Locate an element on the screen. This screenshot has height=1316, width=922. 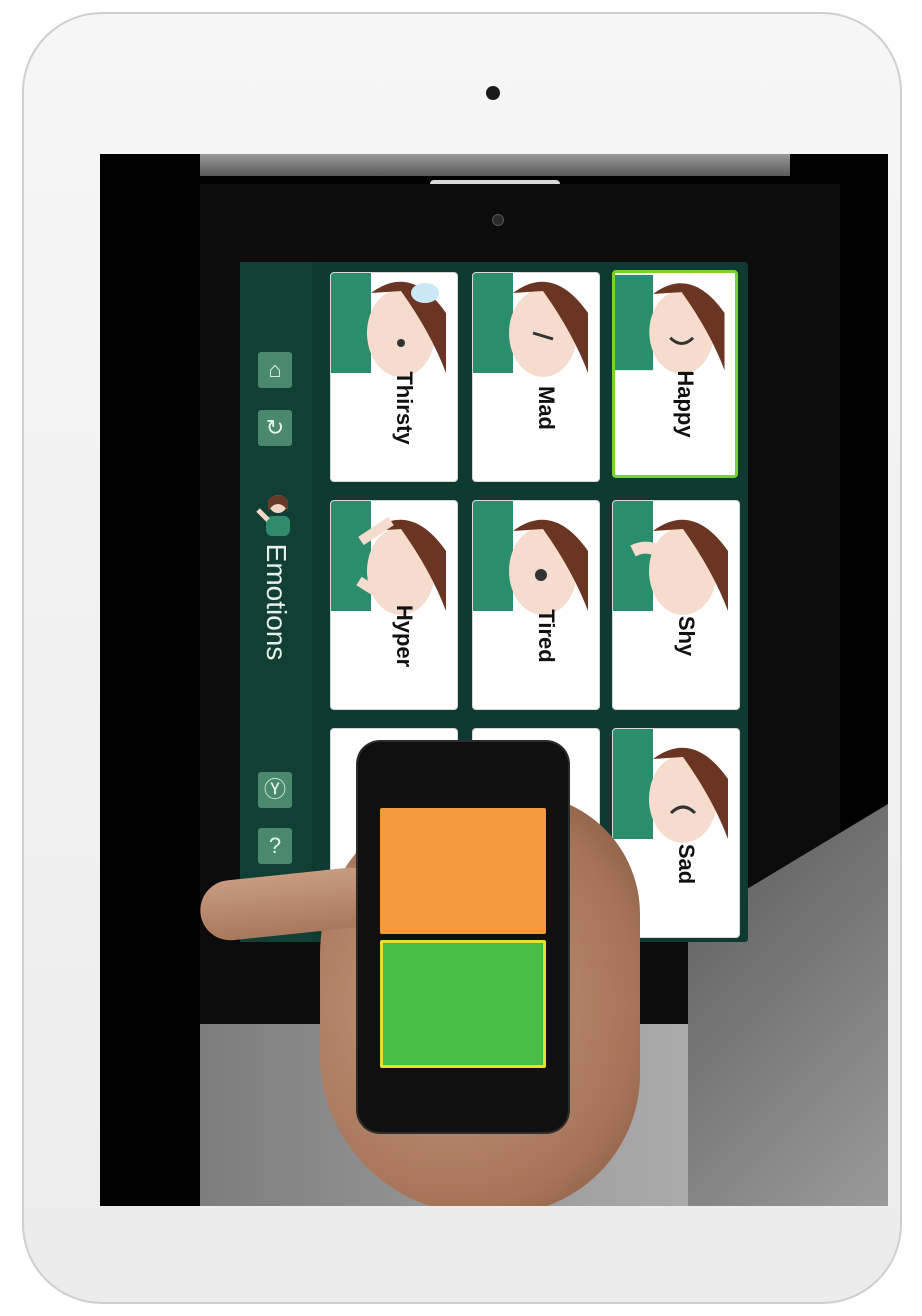
shy-face-icon is located at coordinates (670, 558).